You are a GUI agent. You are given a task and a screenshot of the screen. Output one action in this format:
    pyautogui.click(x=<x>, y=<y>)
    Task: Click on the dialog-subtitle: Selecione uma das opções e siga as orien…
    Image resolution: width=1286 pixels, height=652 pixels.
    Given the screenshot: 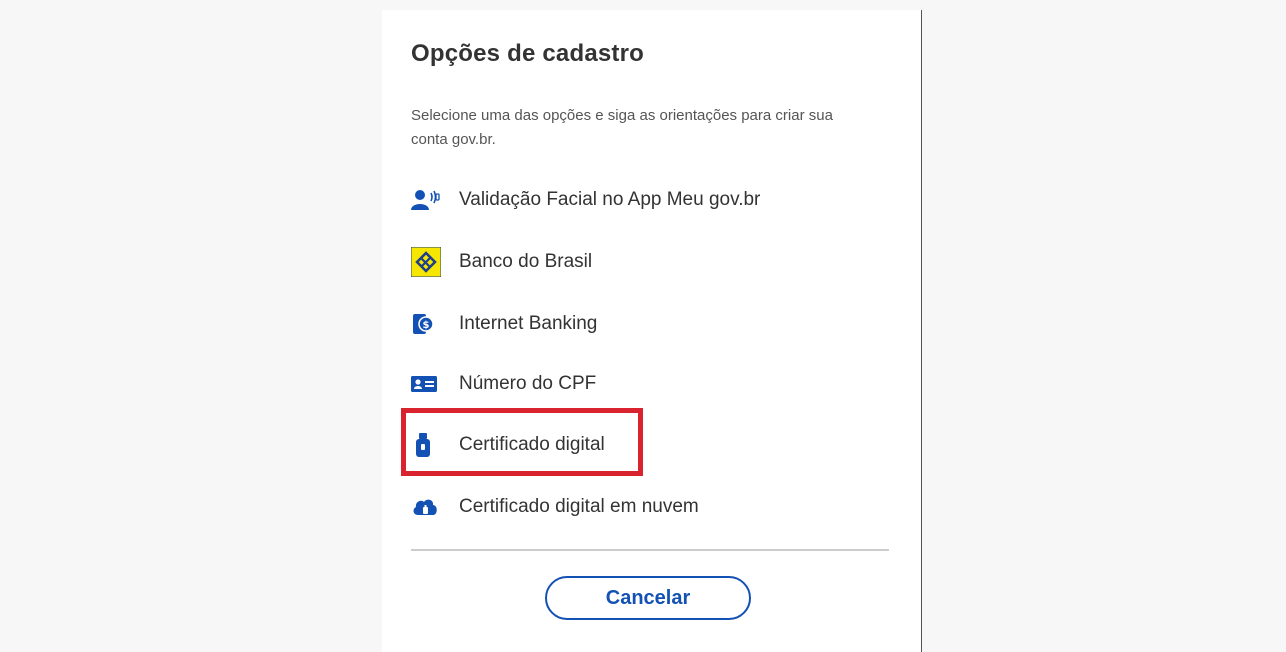 What is the action you would take?
    pyautogui.click(x=622, y=127)
    